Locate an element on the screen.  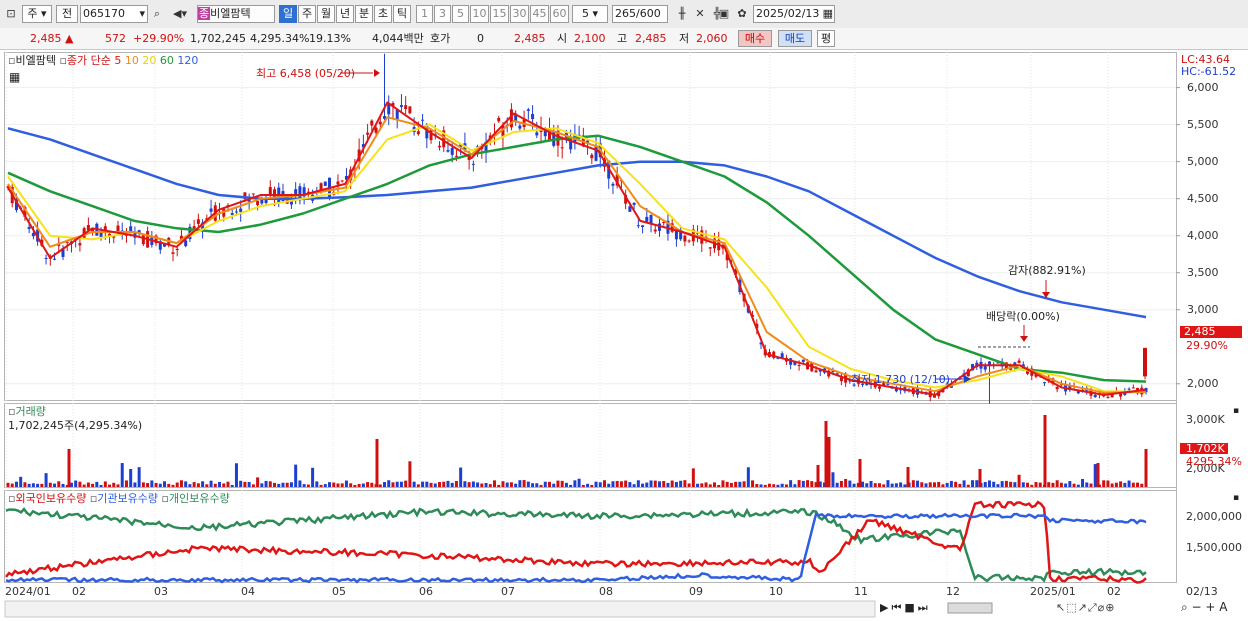
window-menu-icon: ⊡ is located at coordinates (11, 14).